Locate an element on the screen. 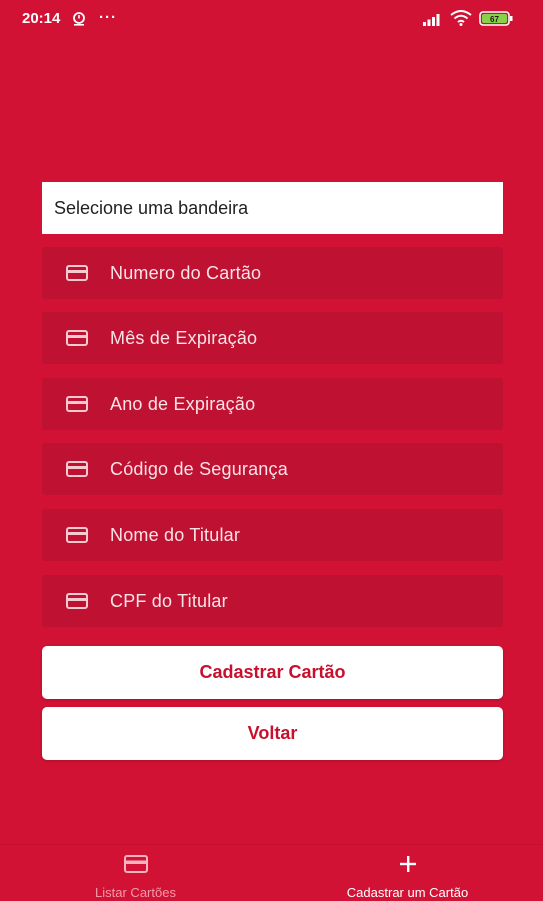  expiration-year-label: Ano de Expiração is located at coordinates (183, 403).